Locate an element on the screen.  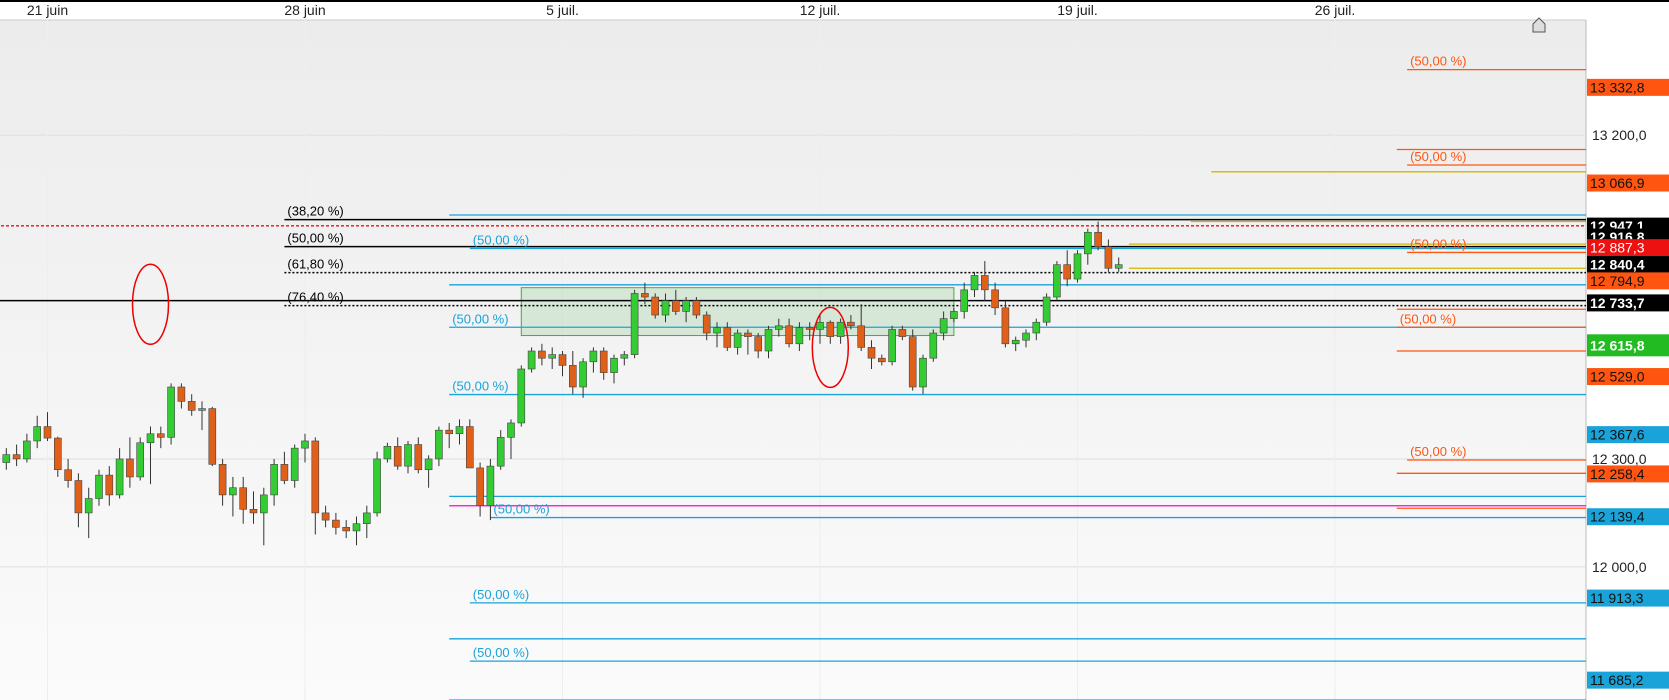
price-tag-label: 11 685,2 is located at coordinates (1617, 680).